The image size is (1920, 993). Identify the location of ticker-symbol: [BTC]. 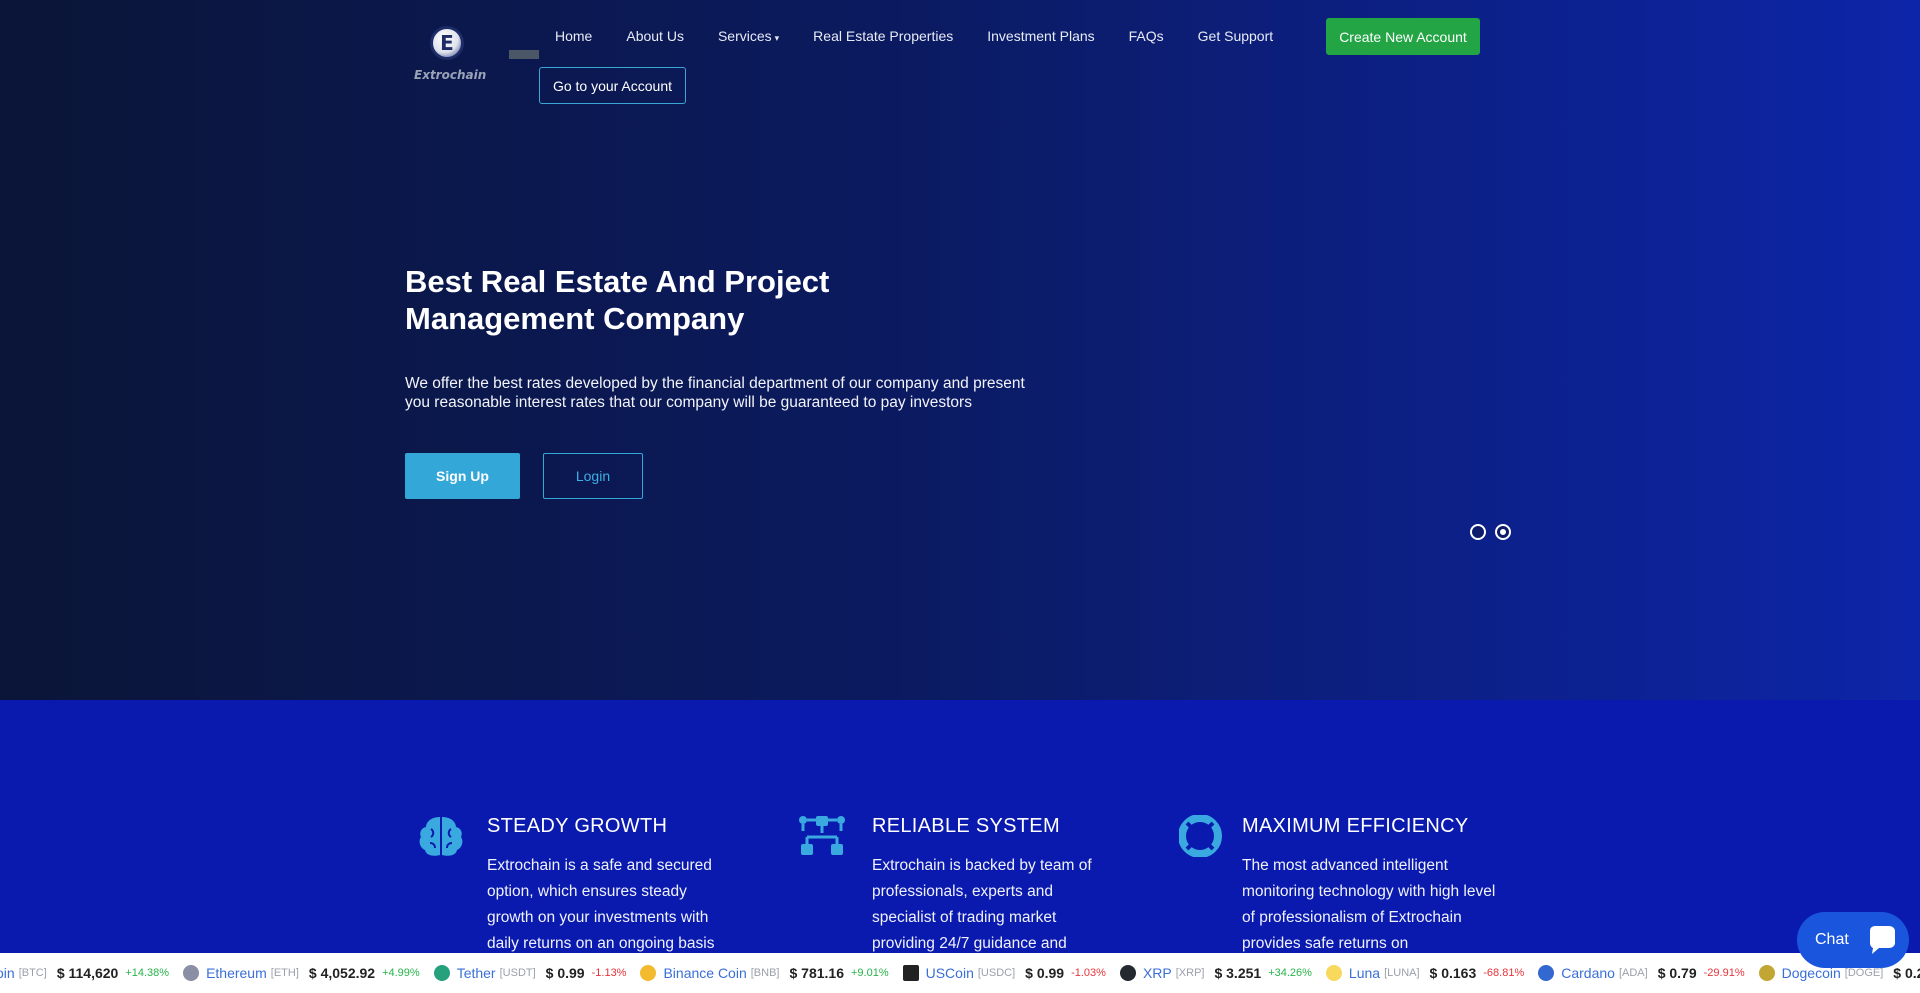
(32, 973).